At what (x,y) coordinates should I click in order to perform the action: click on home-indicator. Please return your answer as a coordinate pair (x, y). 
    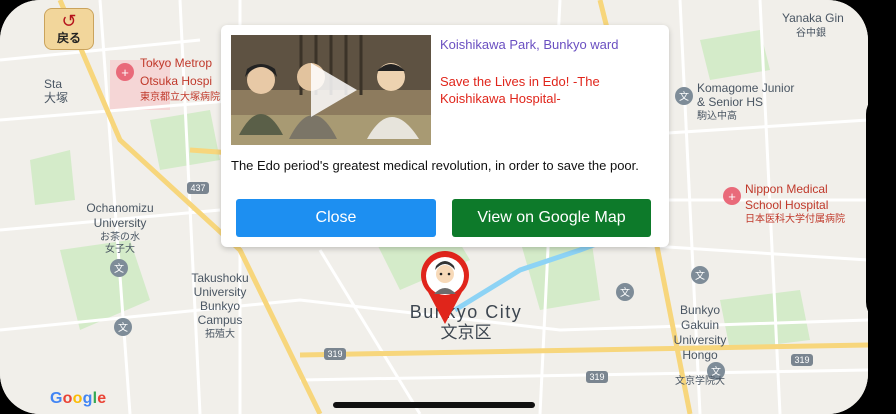
    Looking at the image, I should click on (434, 405).